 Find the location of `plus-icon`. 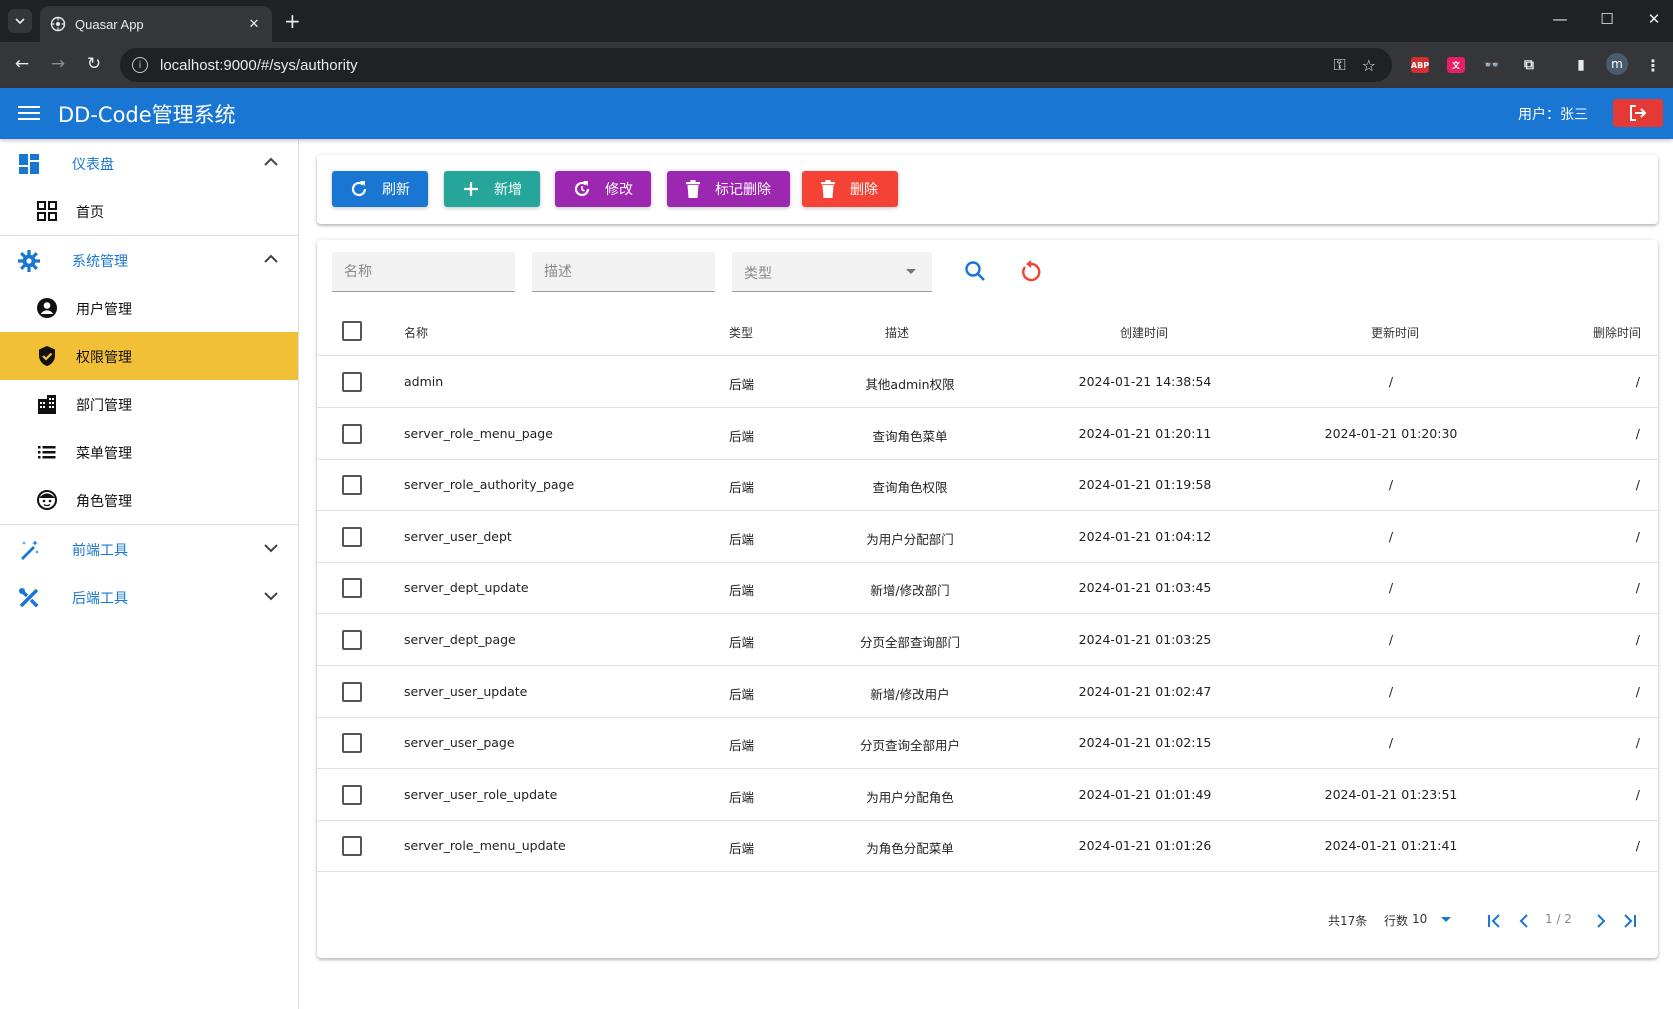

plus-icon is located at coordinates (471, 189).